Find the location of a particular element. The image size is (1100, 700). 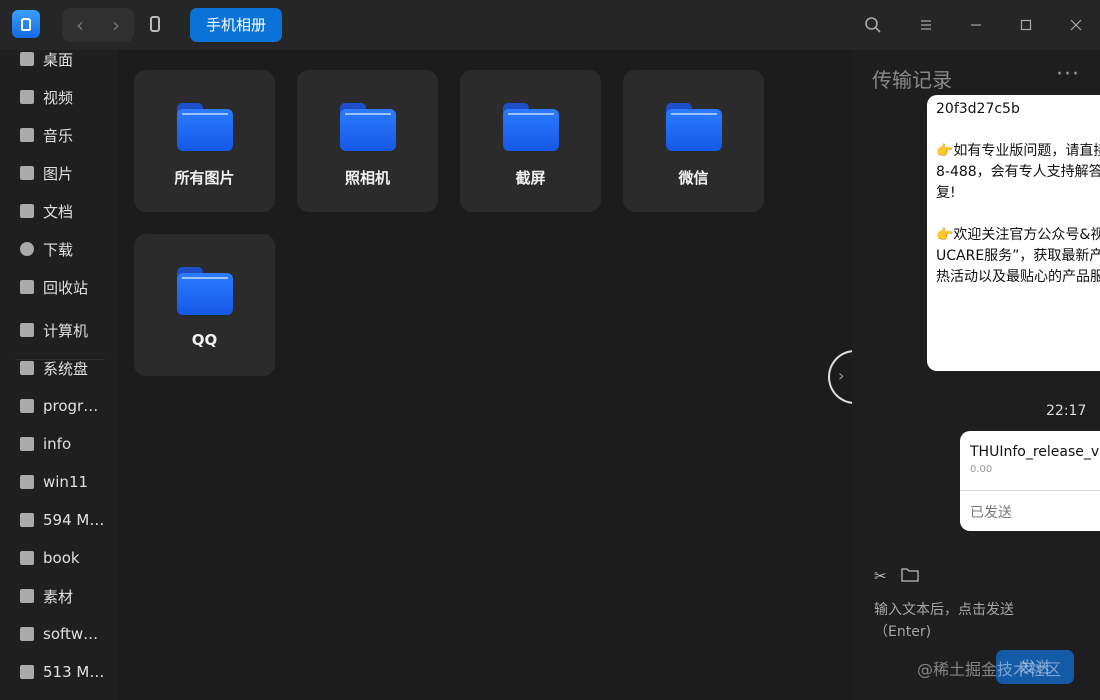

maximize-button is located at coordinates (1026, 25).